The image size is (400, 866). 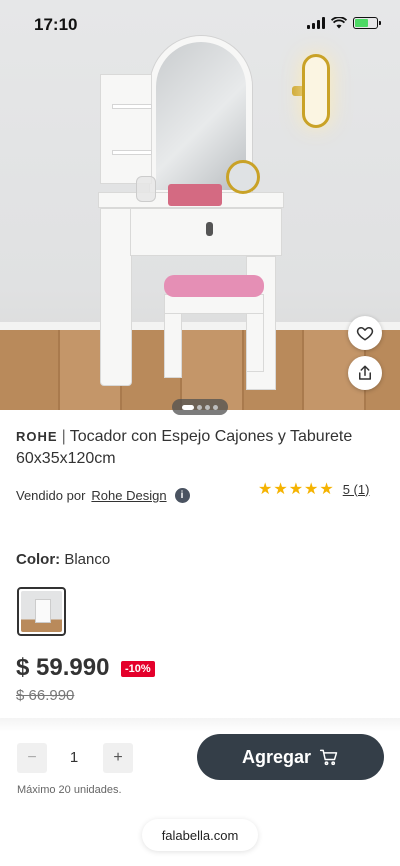 I want to click on current-price: $ 59.990, so click(x=63, y=667).